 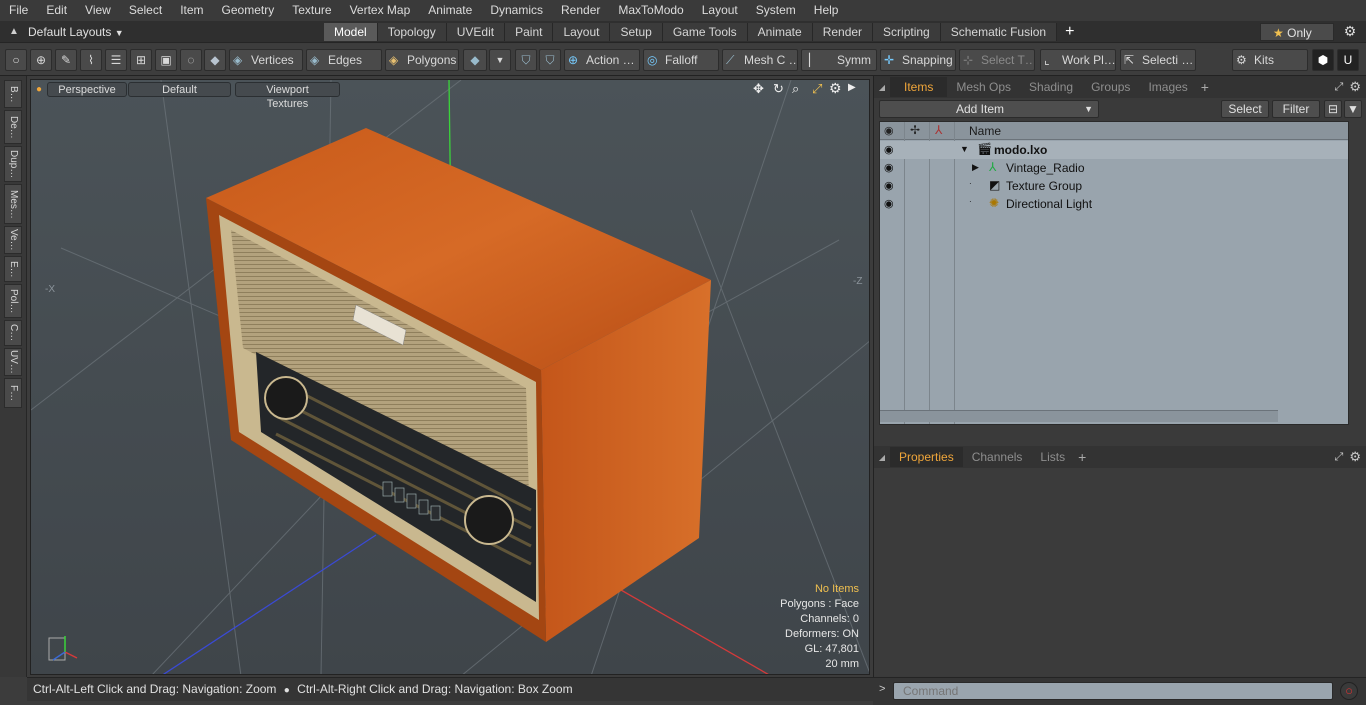 What do you see at coordinates (778, 89) in the screenshot?
I see `rotate-icon: ↻` at bounding box center [778, 89].